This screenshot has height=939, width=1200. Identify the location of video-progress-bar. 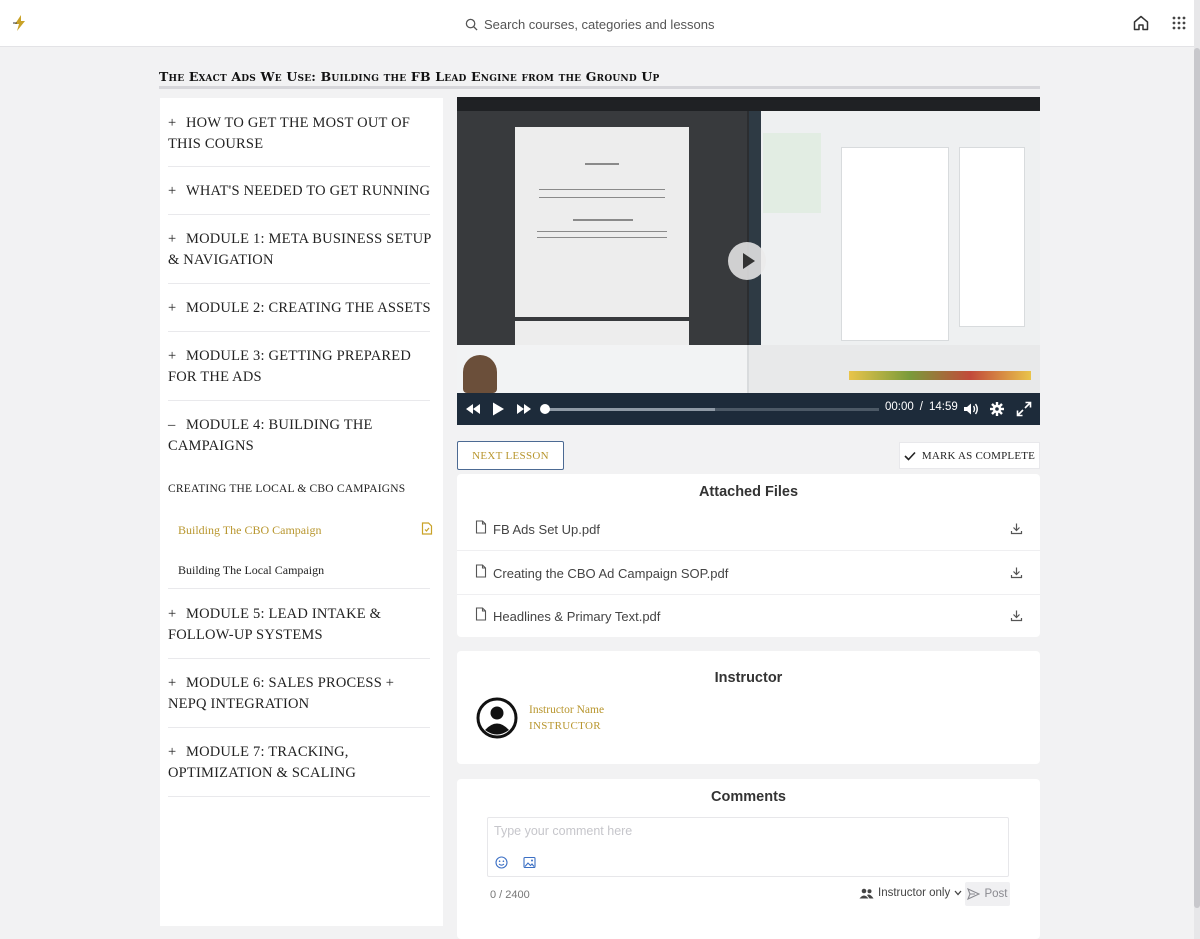
(709, 409).